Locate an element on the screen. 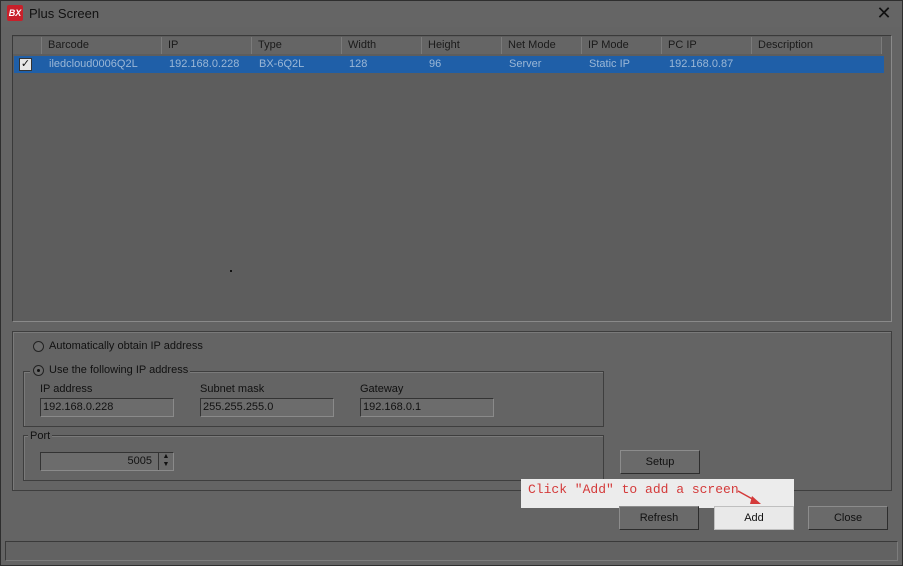 This screenshot has width=903, height=566. column-header-pc-ip: PC IP is located at coordinates (707, 45).